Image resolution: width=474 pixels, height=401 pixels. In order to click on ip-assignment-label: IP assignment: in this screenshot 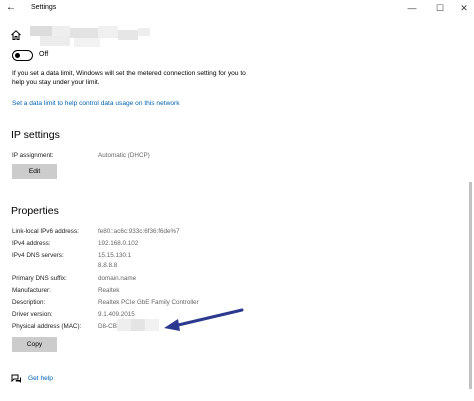, I will do `click(33, 155)`.